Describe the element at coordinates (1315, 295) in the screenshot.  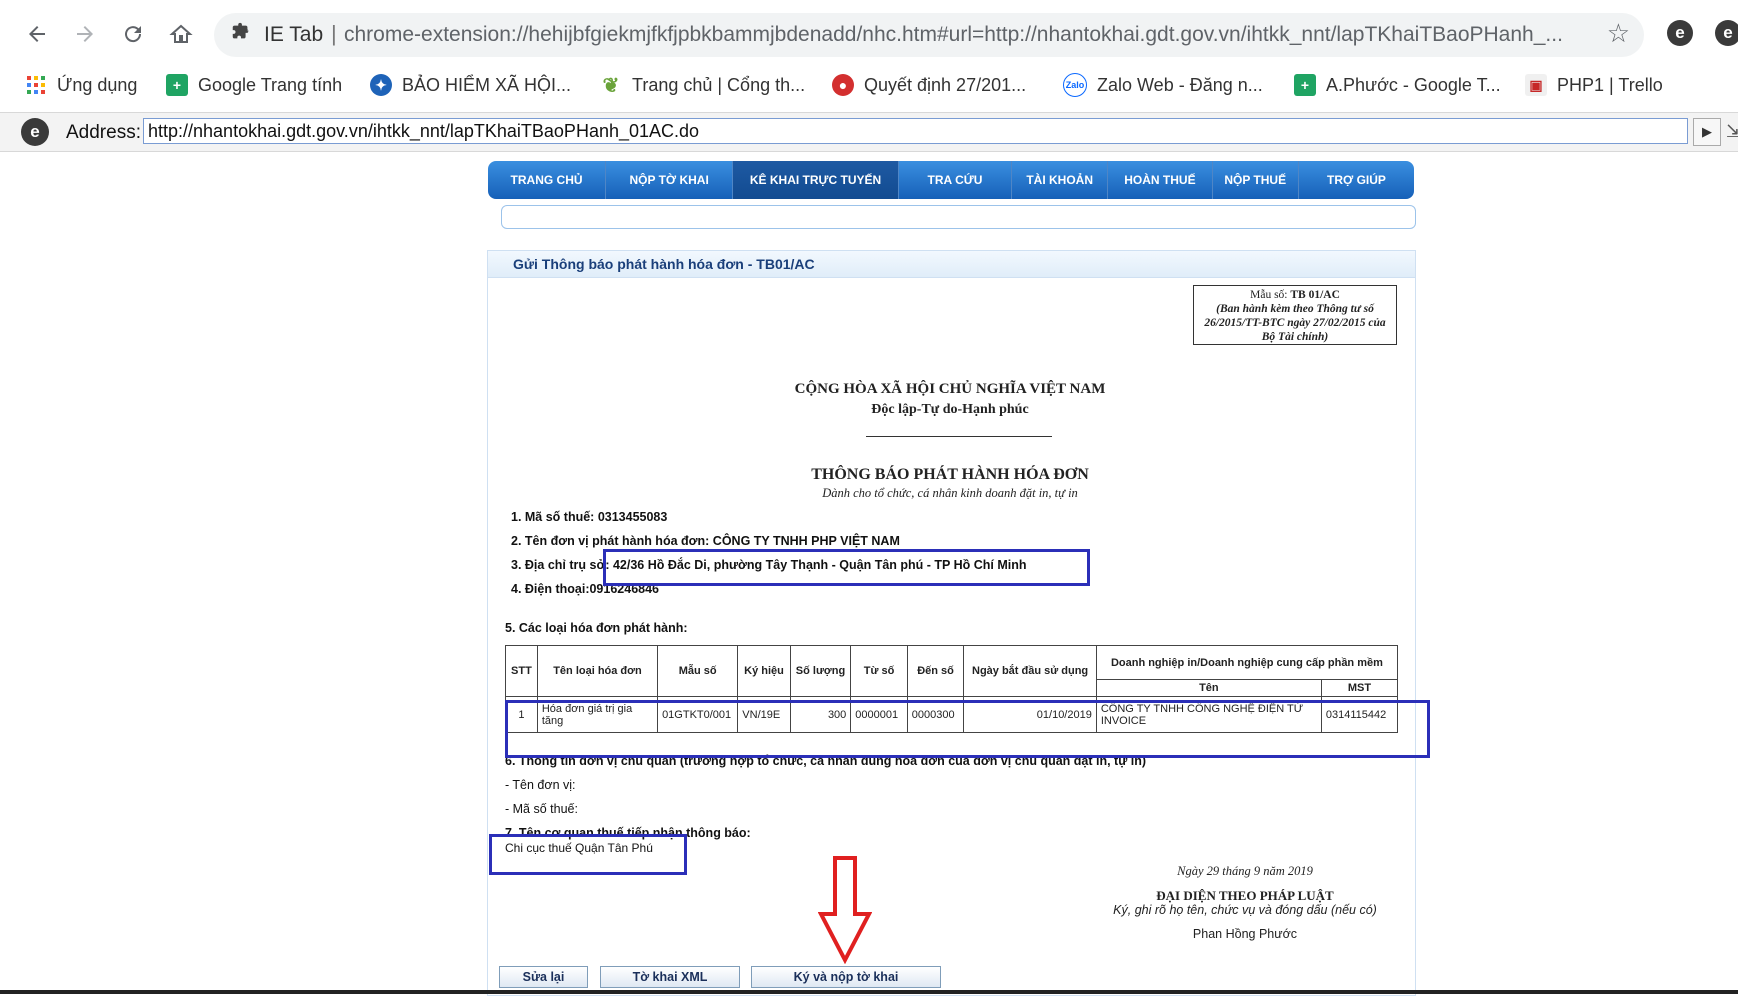
I see `mau-so-value: TB 01/AC` at that location.